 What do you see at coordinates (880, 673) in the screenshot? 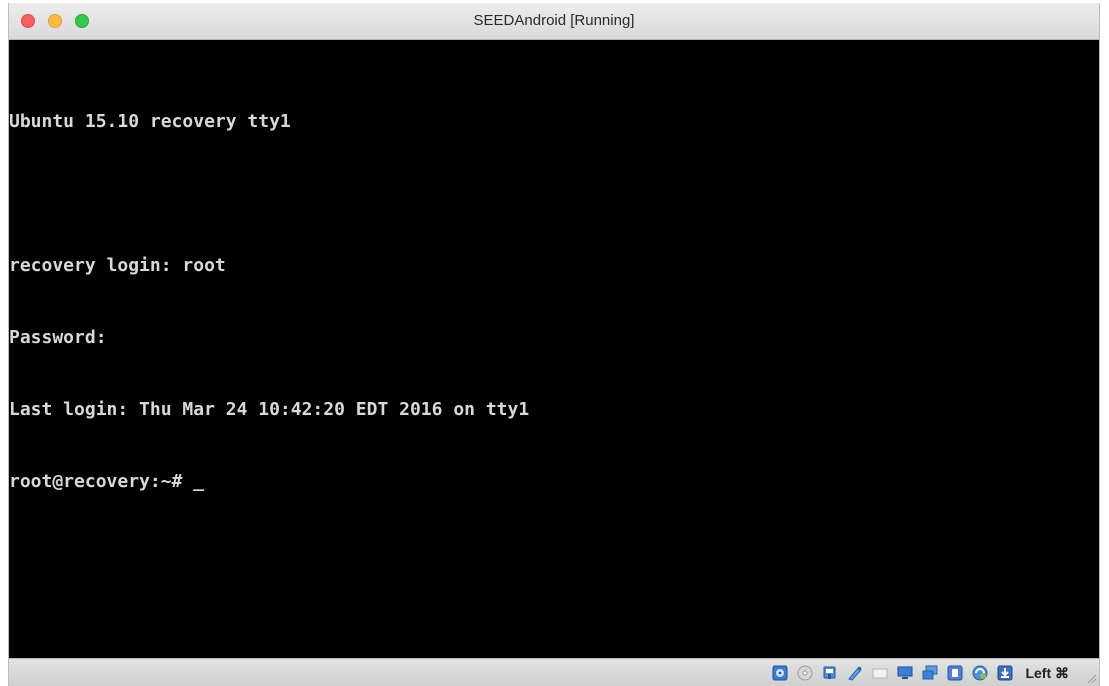
I see `usb-icon` at bounding box center [880, 673].